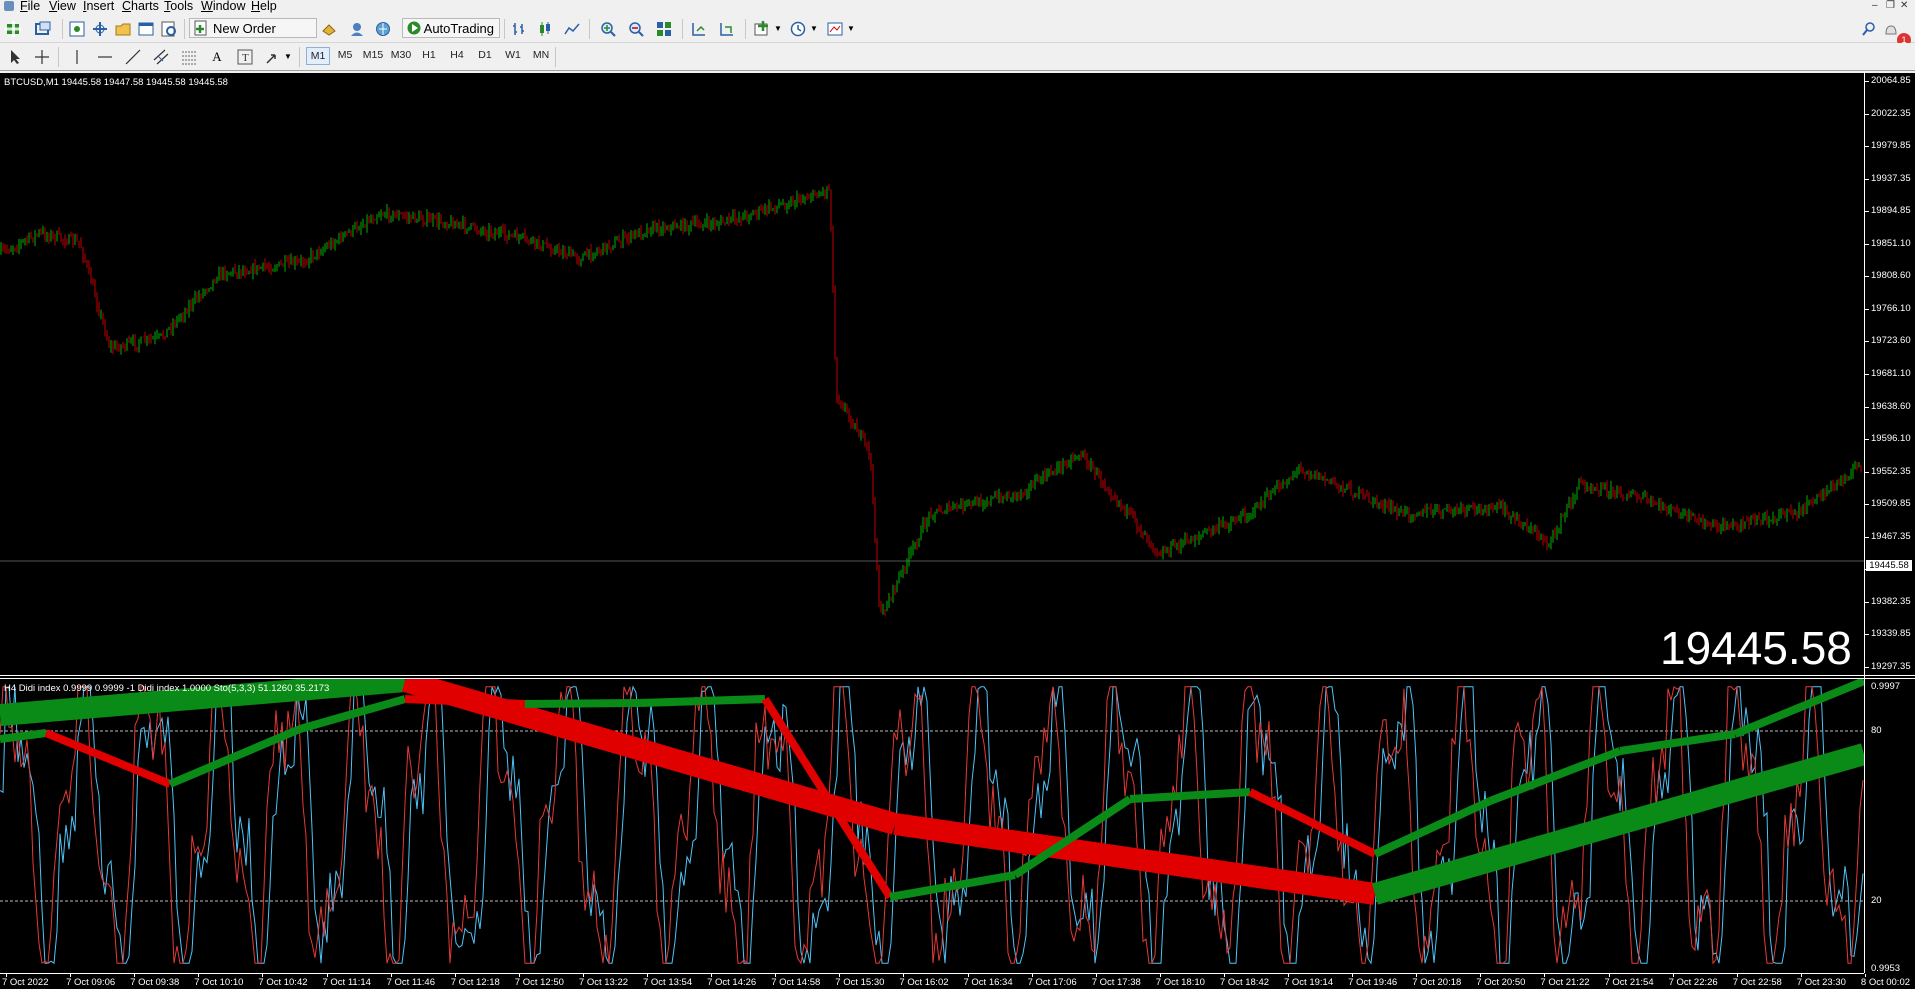 The width and height of the screenshot is (1915, 989). What do you see at coordinates (189, 57) in the screenshot?
I see `fibonacci-icon` at bounding box center [189, 57].